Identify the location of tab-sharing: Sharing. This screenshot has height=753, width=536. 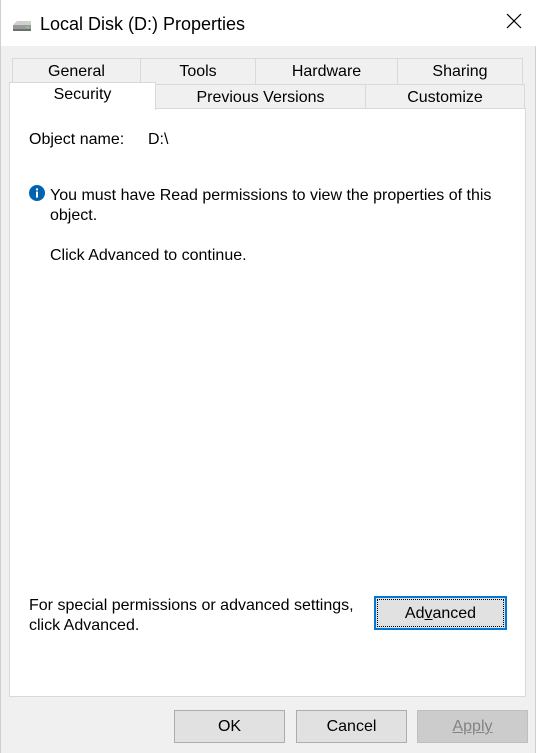
(460, 71).